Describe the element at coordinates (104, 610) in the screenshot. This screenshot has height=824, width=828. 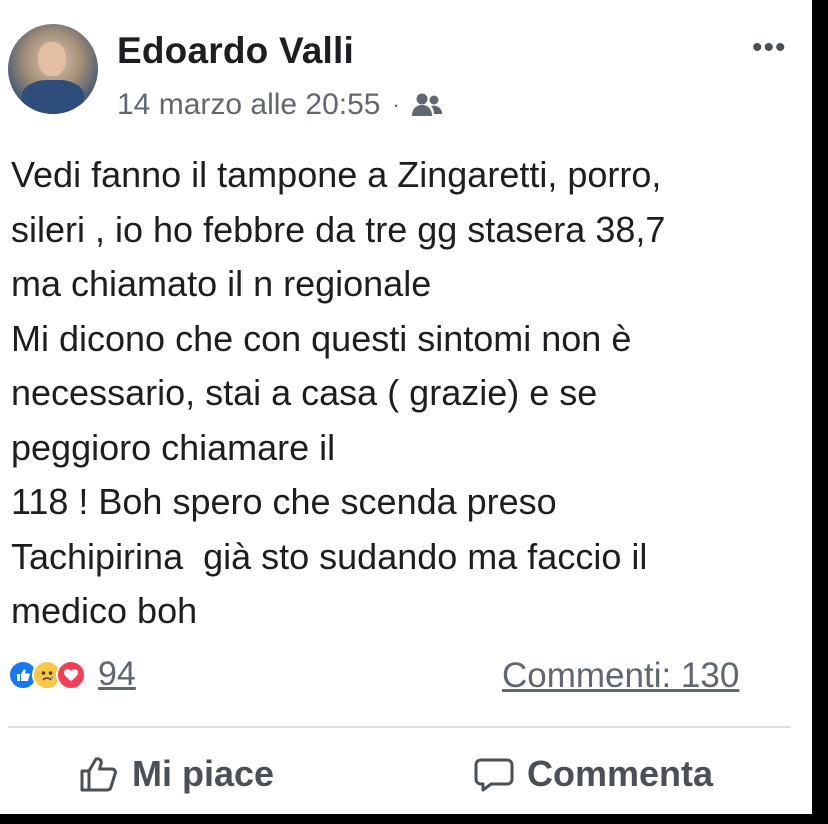
I see `post-text-line: medico boh` at that location.